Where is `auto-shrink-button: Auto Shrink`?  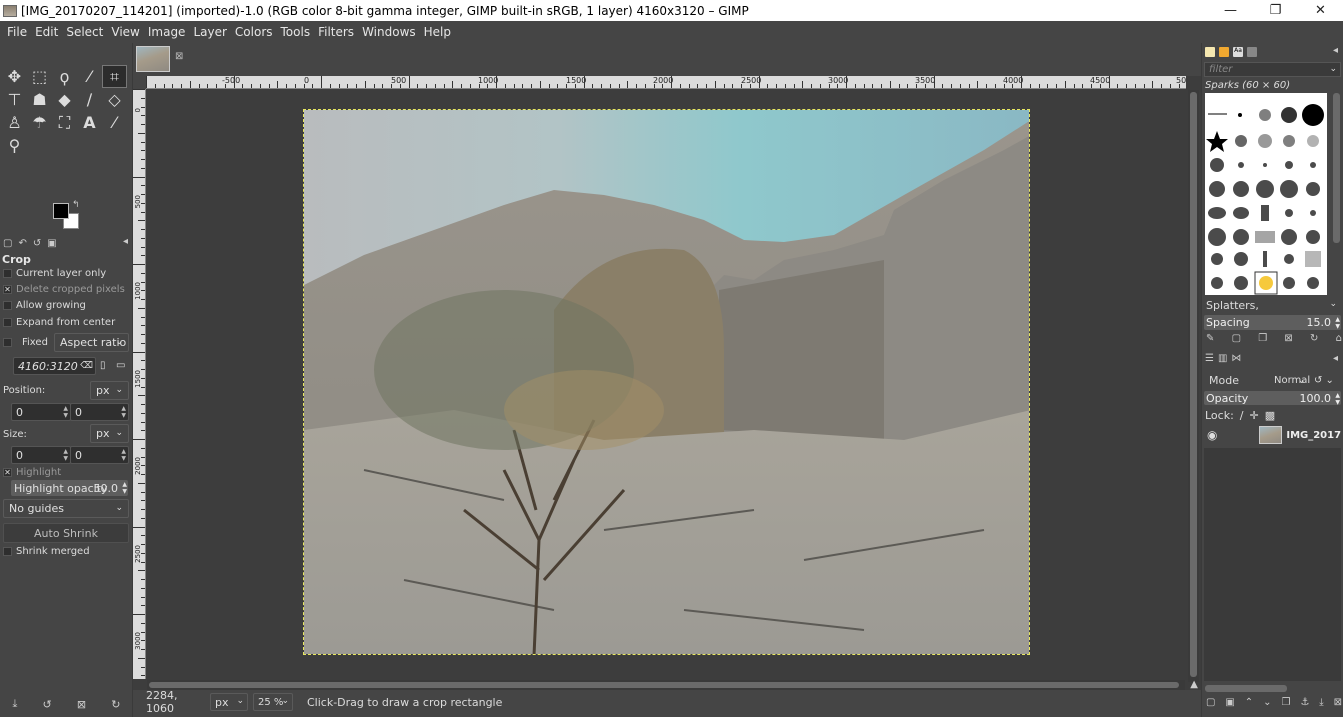 auto-shrink-button: Auto Shrink is located at coordinates (66, 533).